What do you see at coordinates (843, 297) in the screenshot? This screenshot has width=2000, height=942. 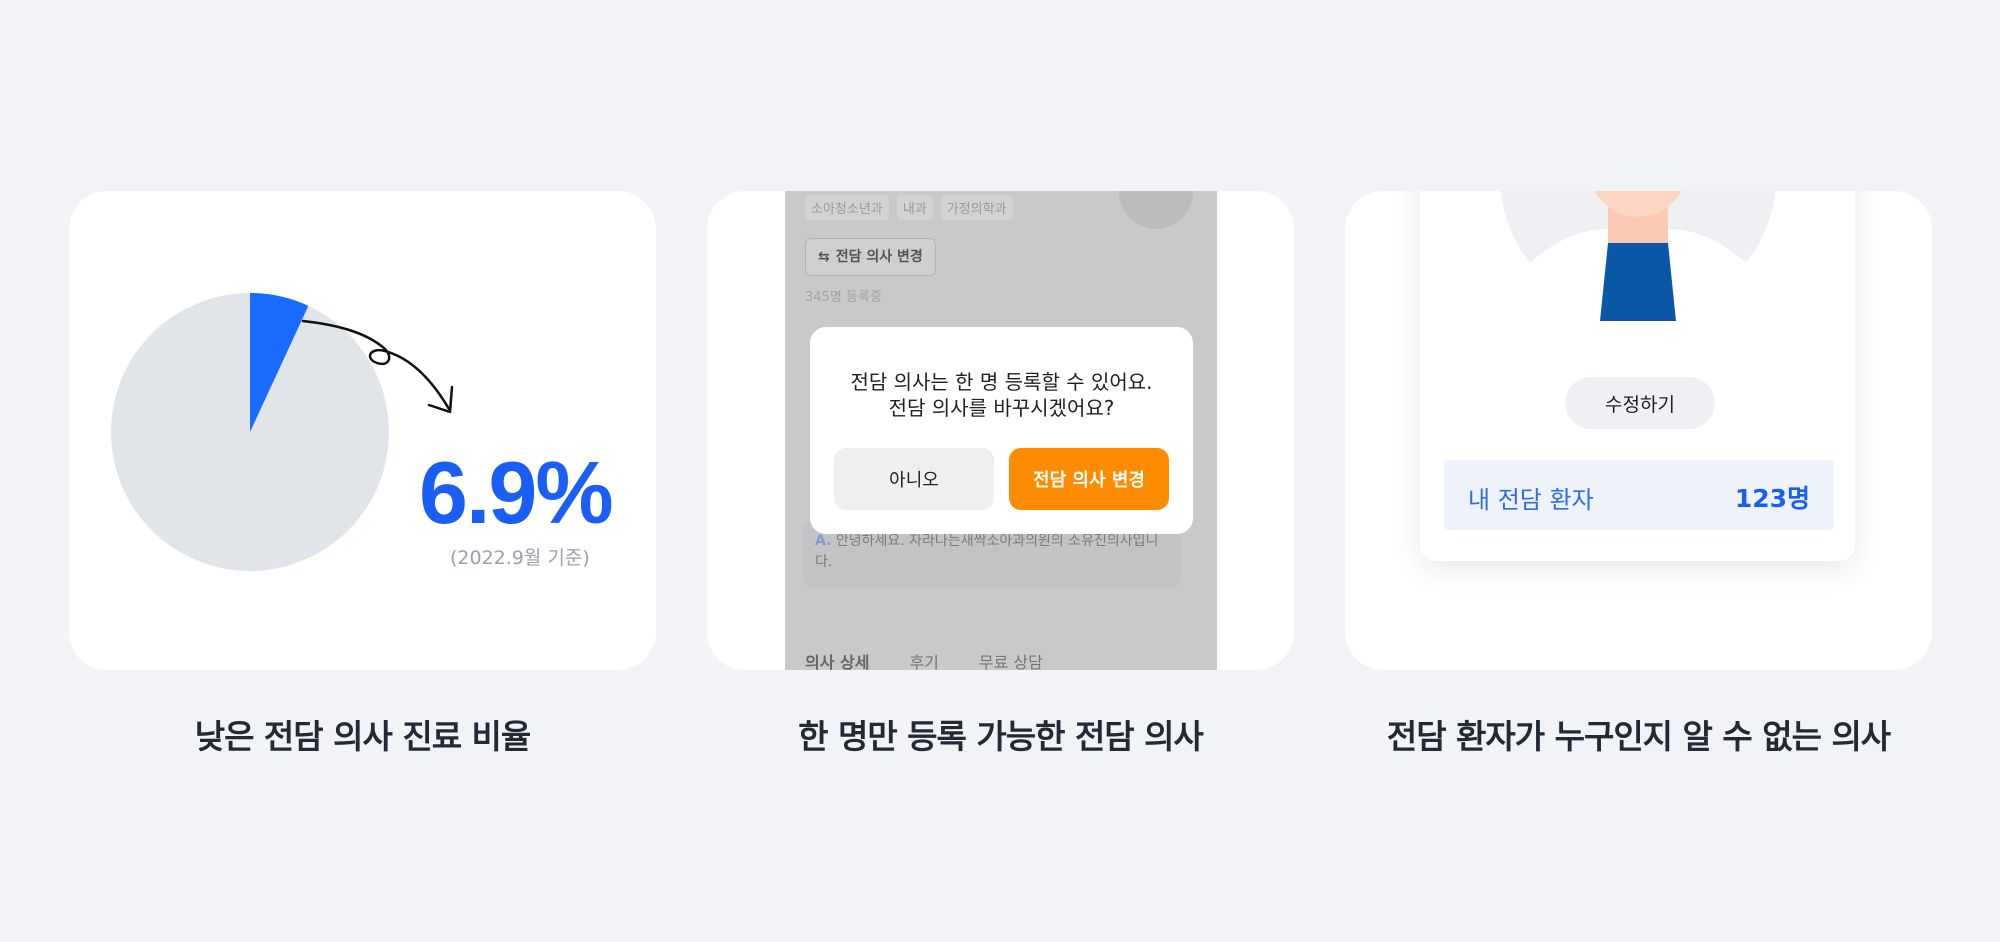 I see `registered-count: 345명 등록중` at bounding box center [843, 297].